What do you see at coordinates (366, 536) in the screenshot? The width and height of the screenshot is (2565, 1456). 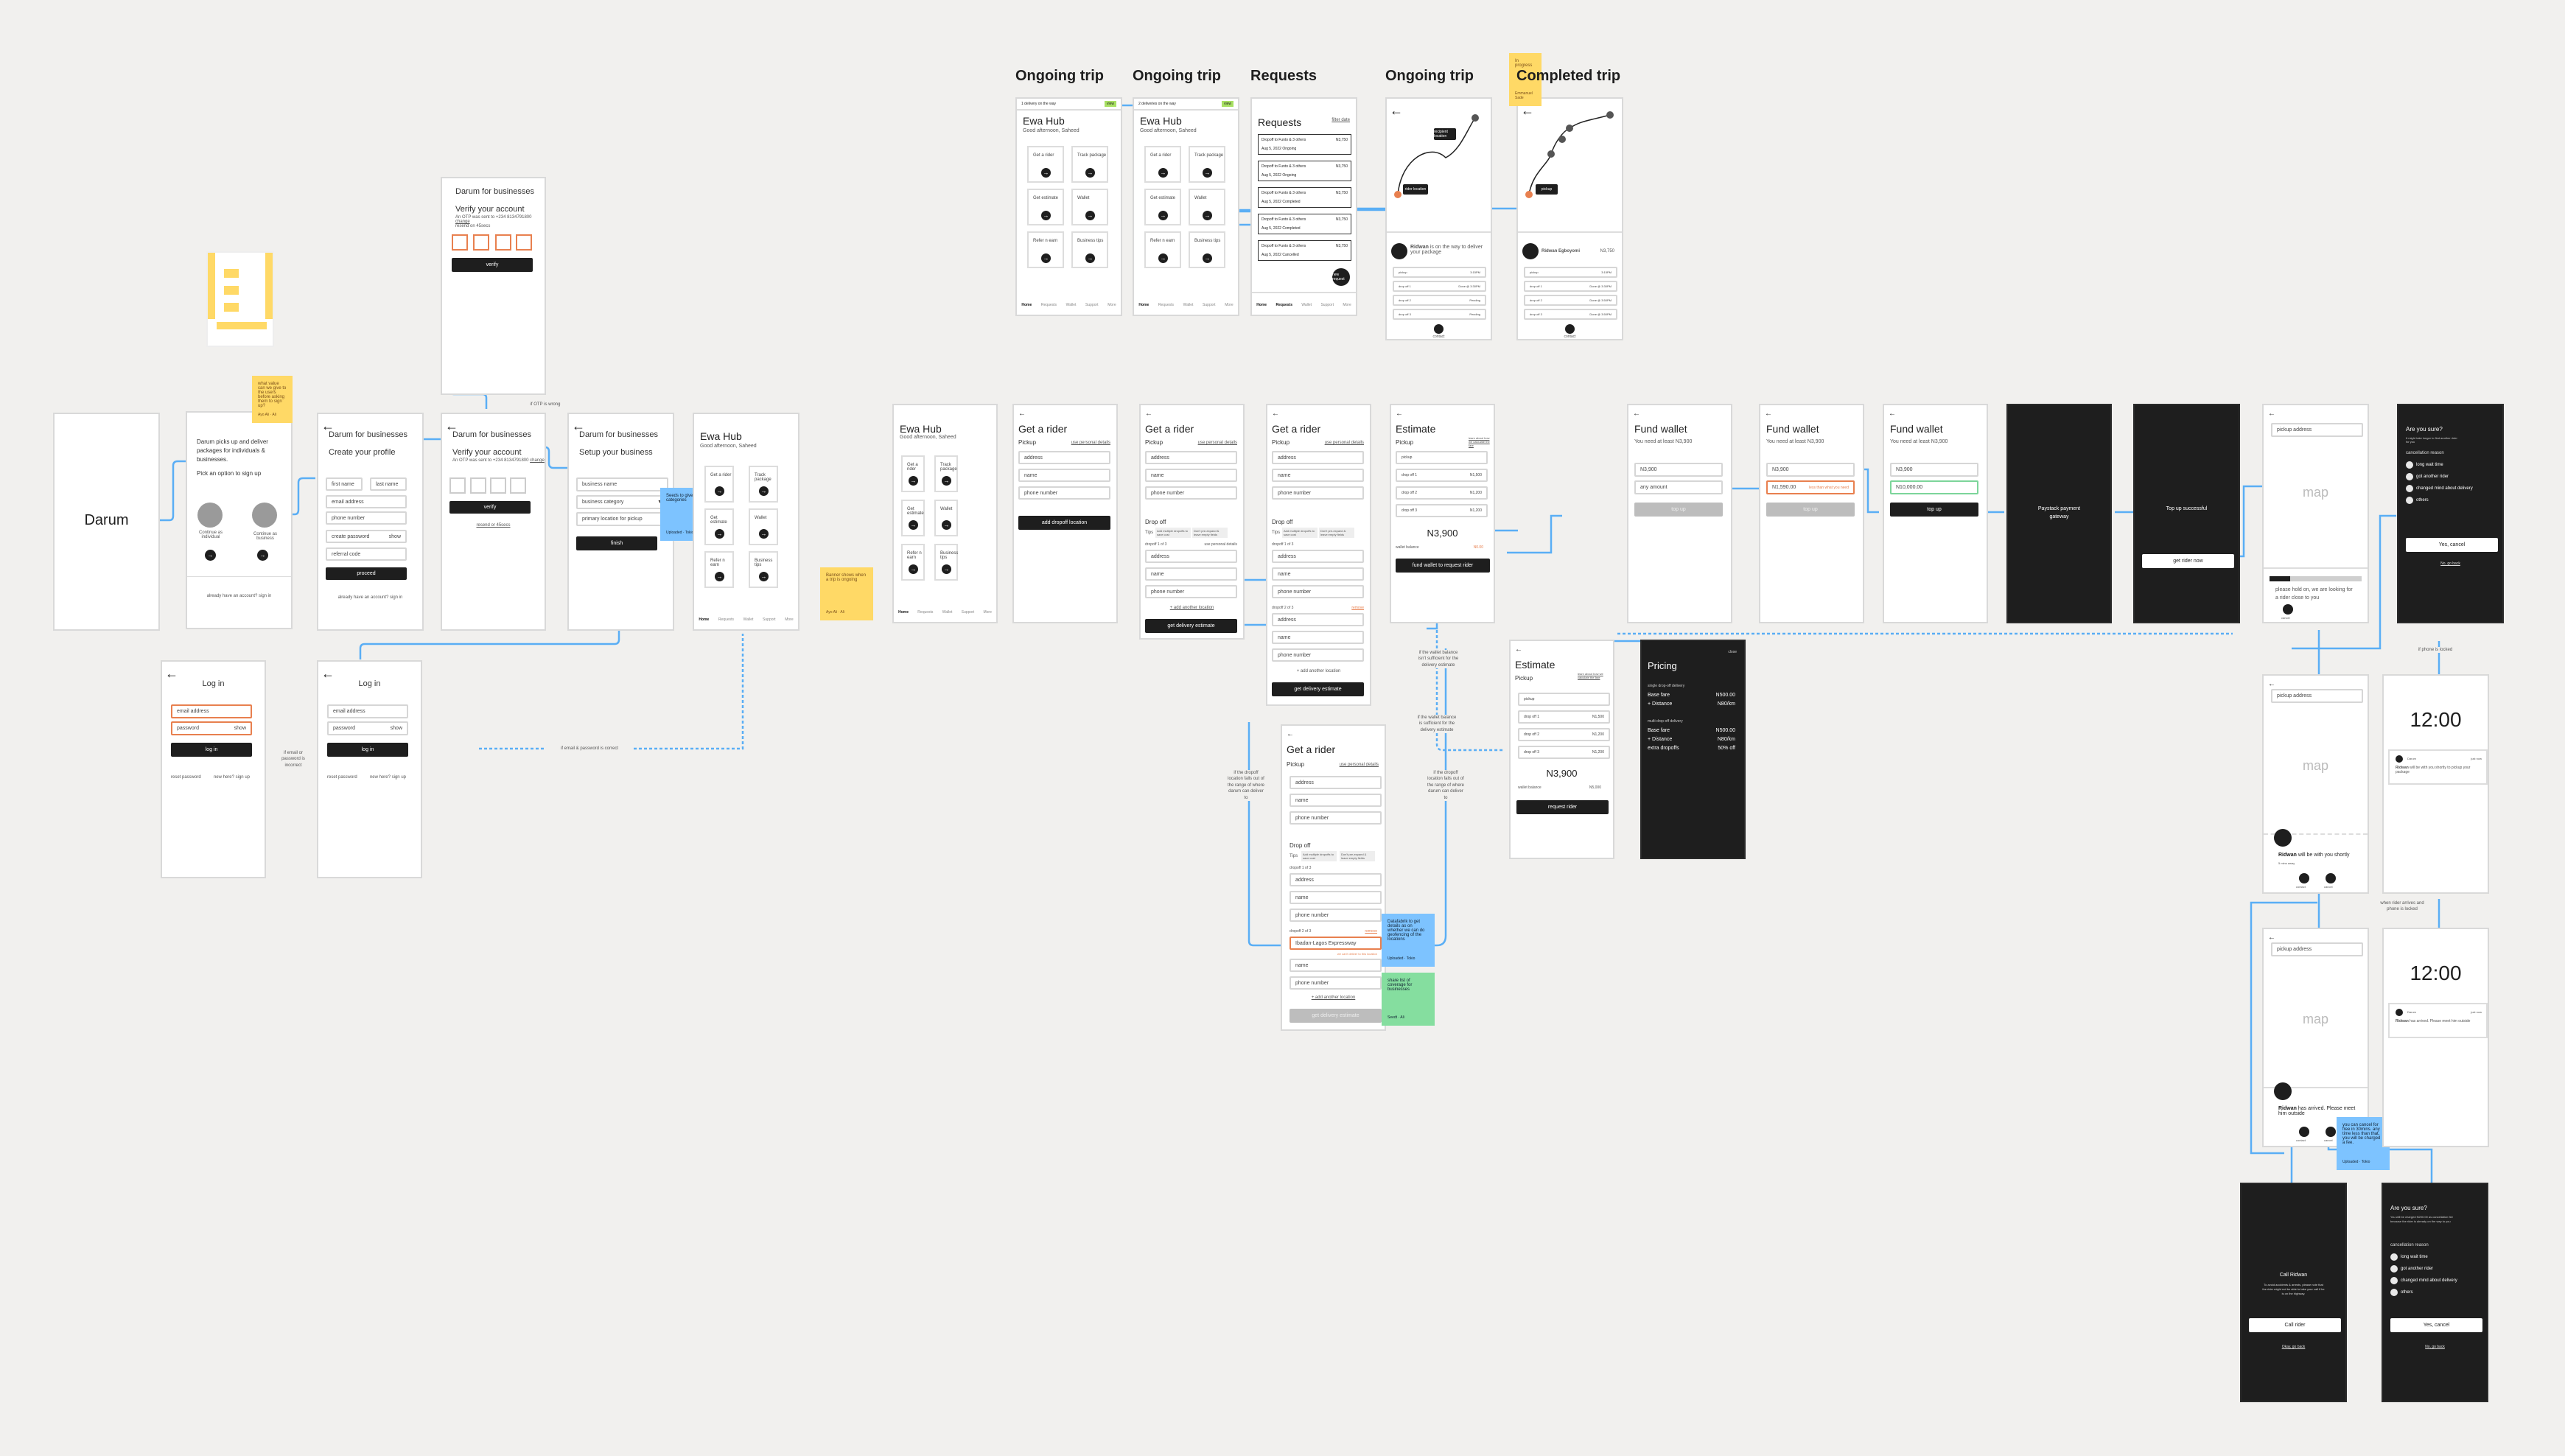 I see `password-field: create password show` at bounding box center [366, 536].